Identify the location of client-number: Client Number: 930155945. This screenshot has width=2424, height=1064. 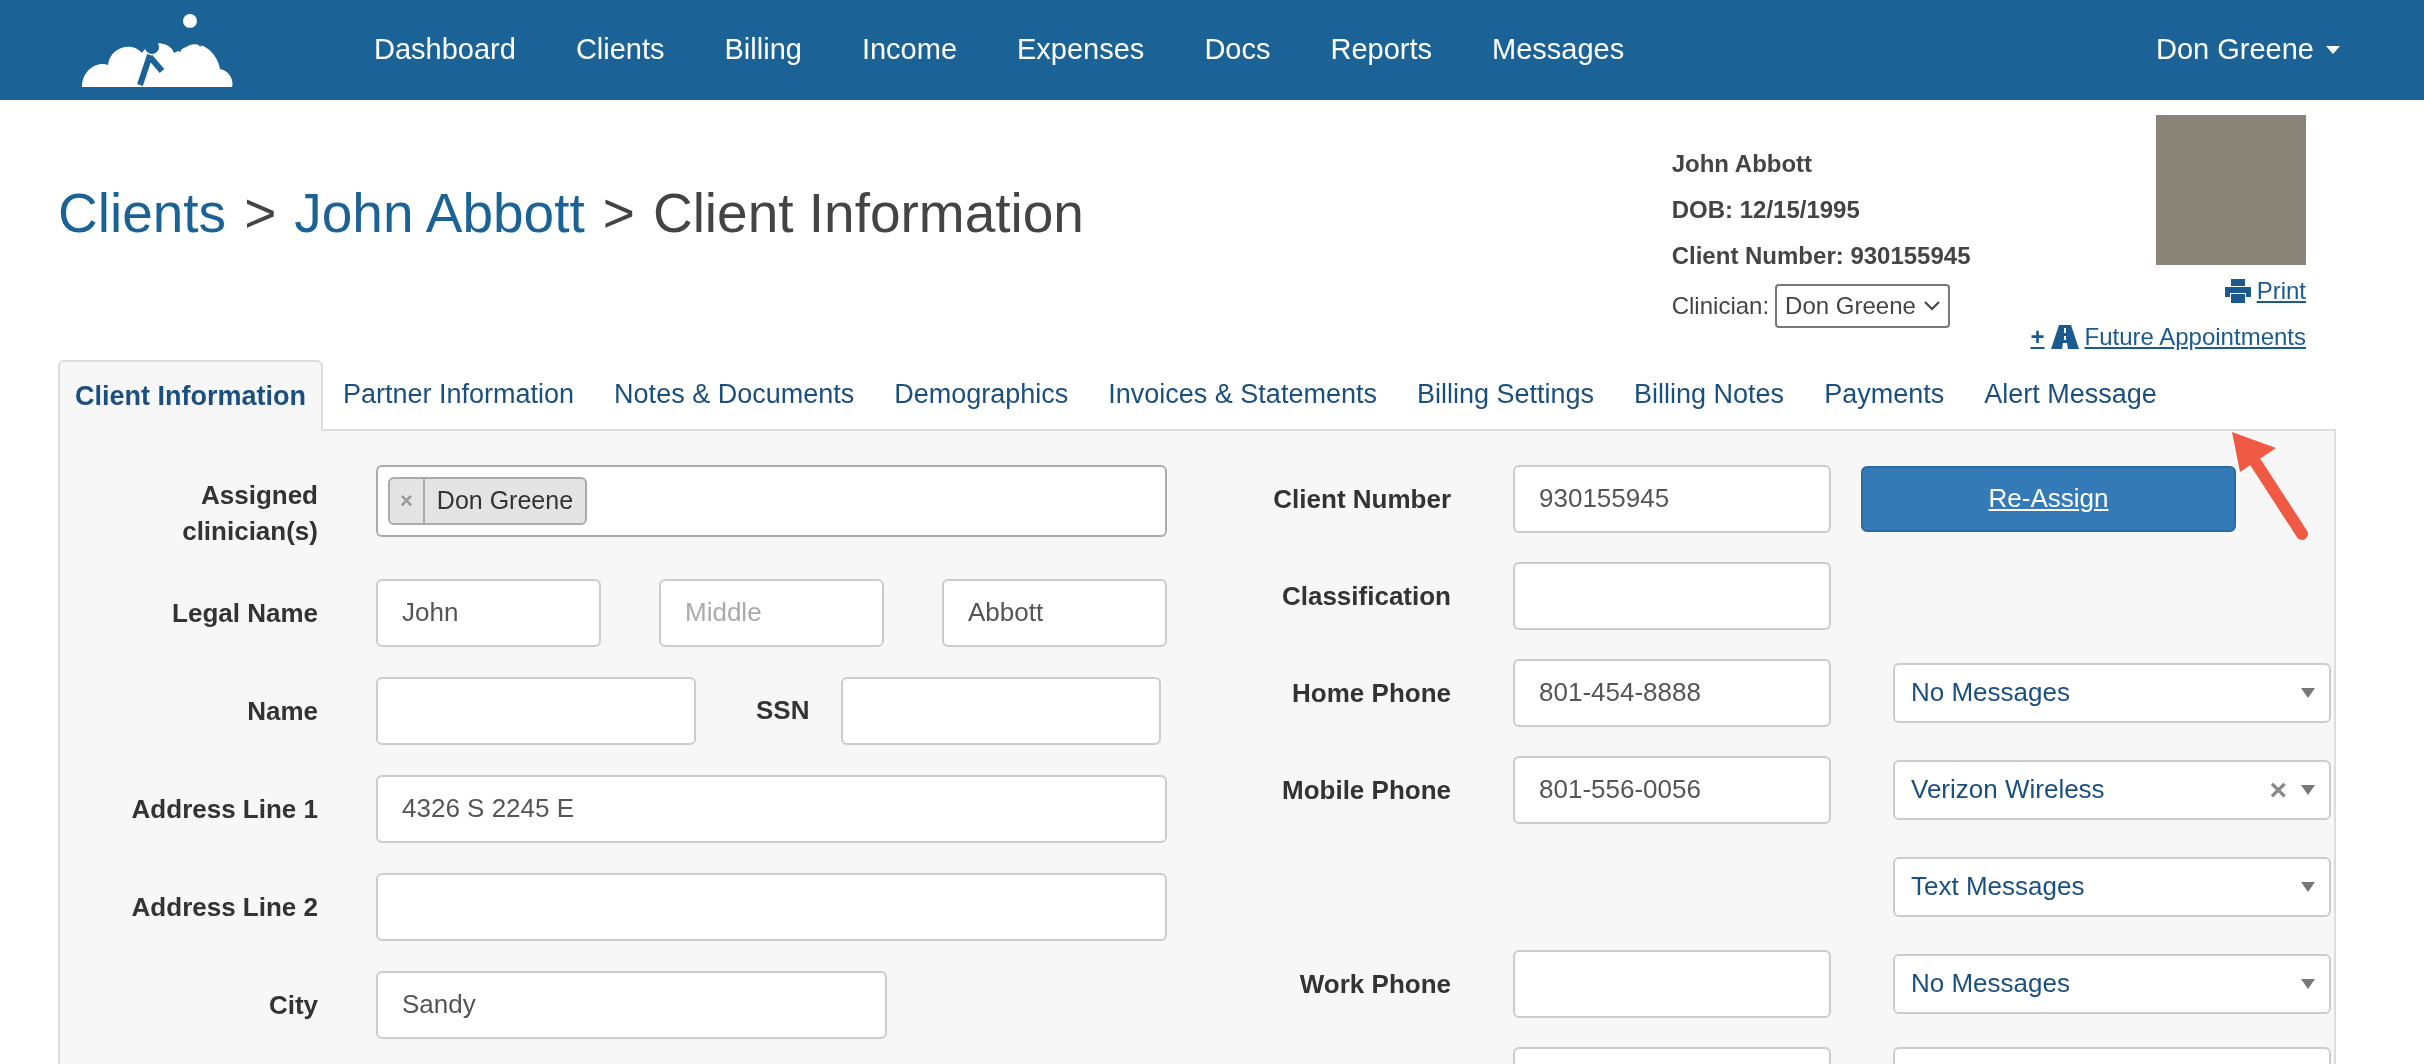
(1821, 256).